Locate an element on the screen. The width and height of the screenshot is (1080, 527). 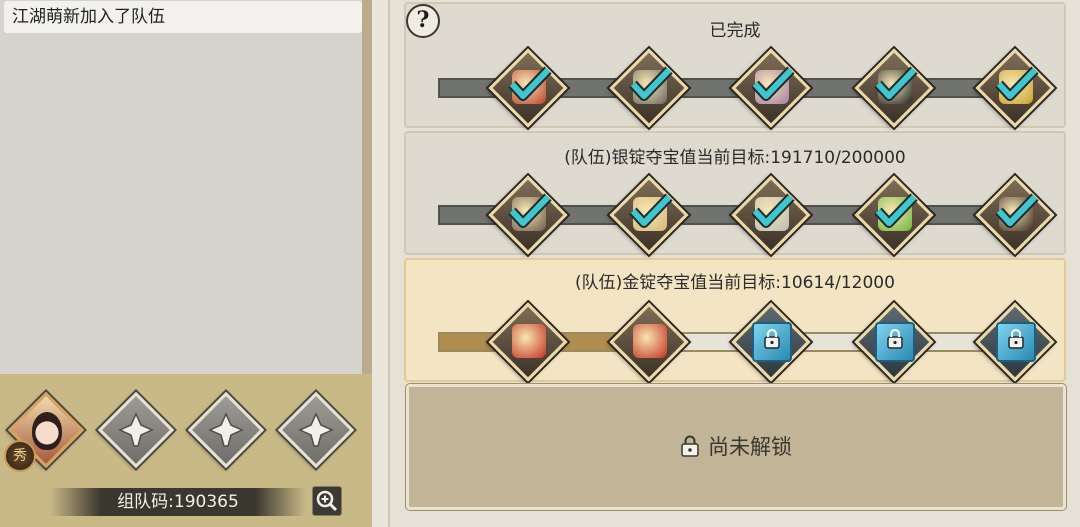
reward-node-scroll-bundle is located at coordinates (771, 88).